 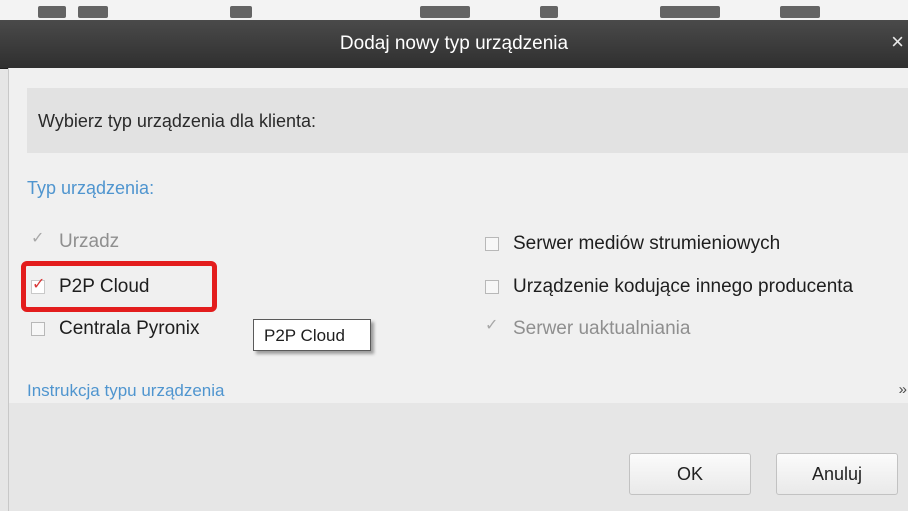 I want to click on cancel-button: Anuluj, so click(x=837, y=474).